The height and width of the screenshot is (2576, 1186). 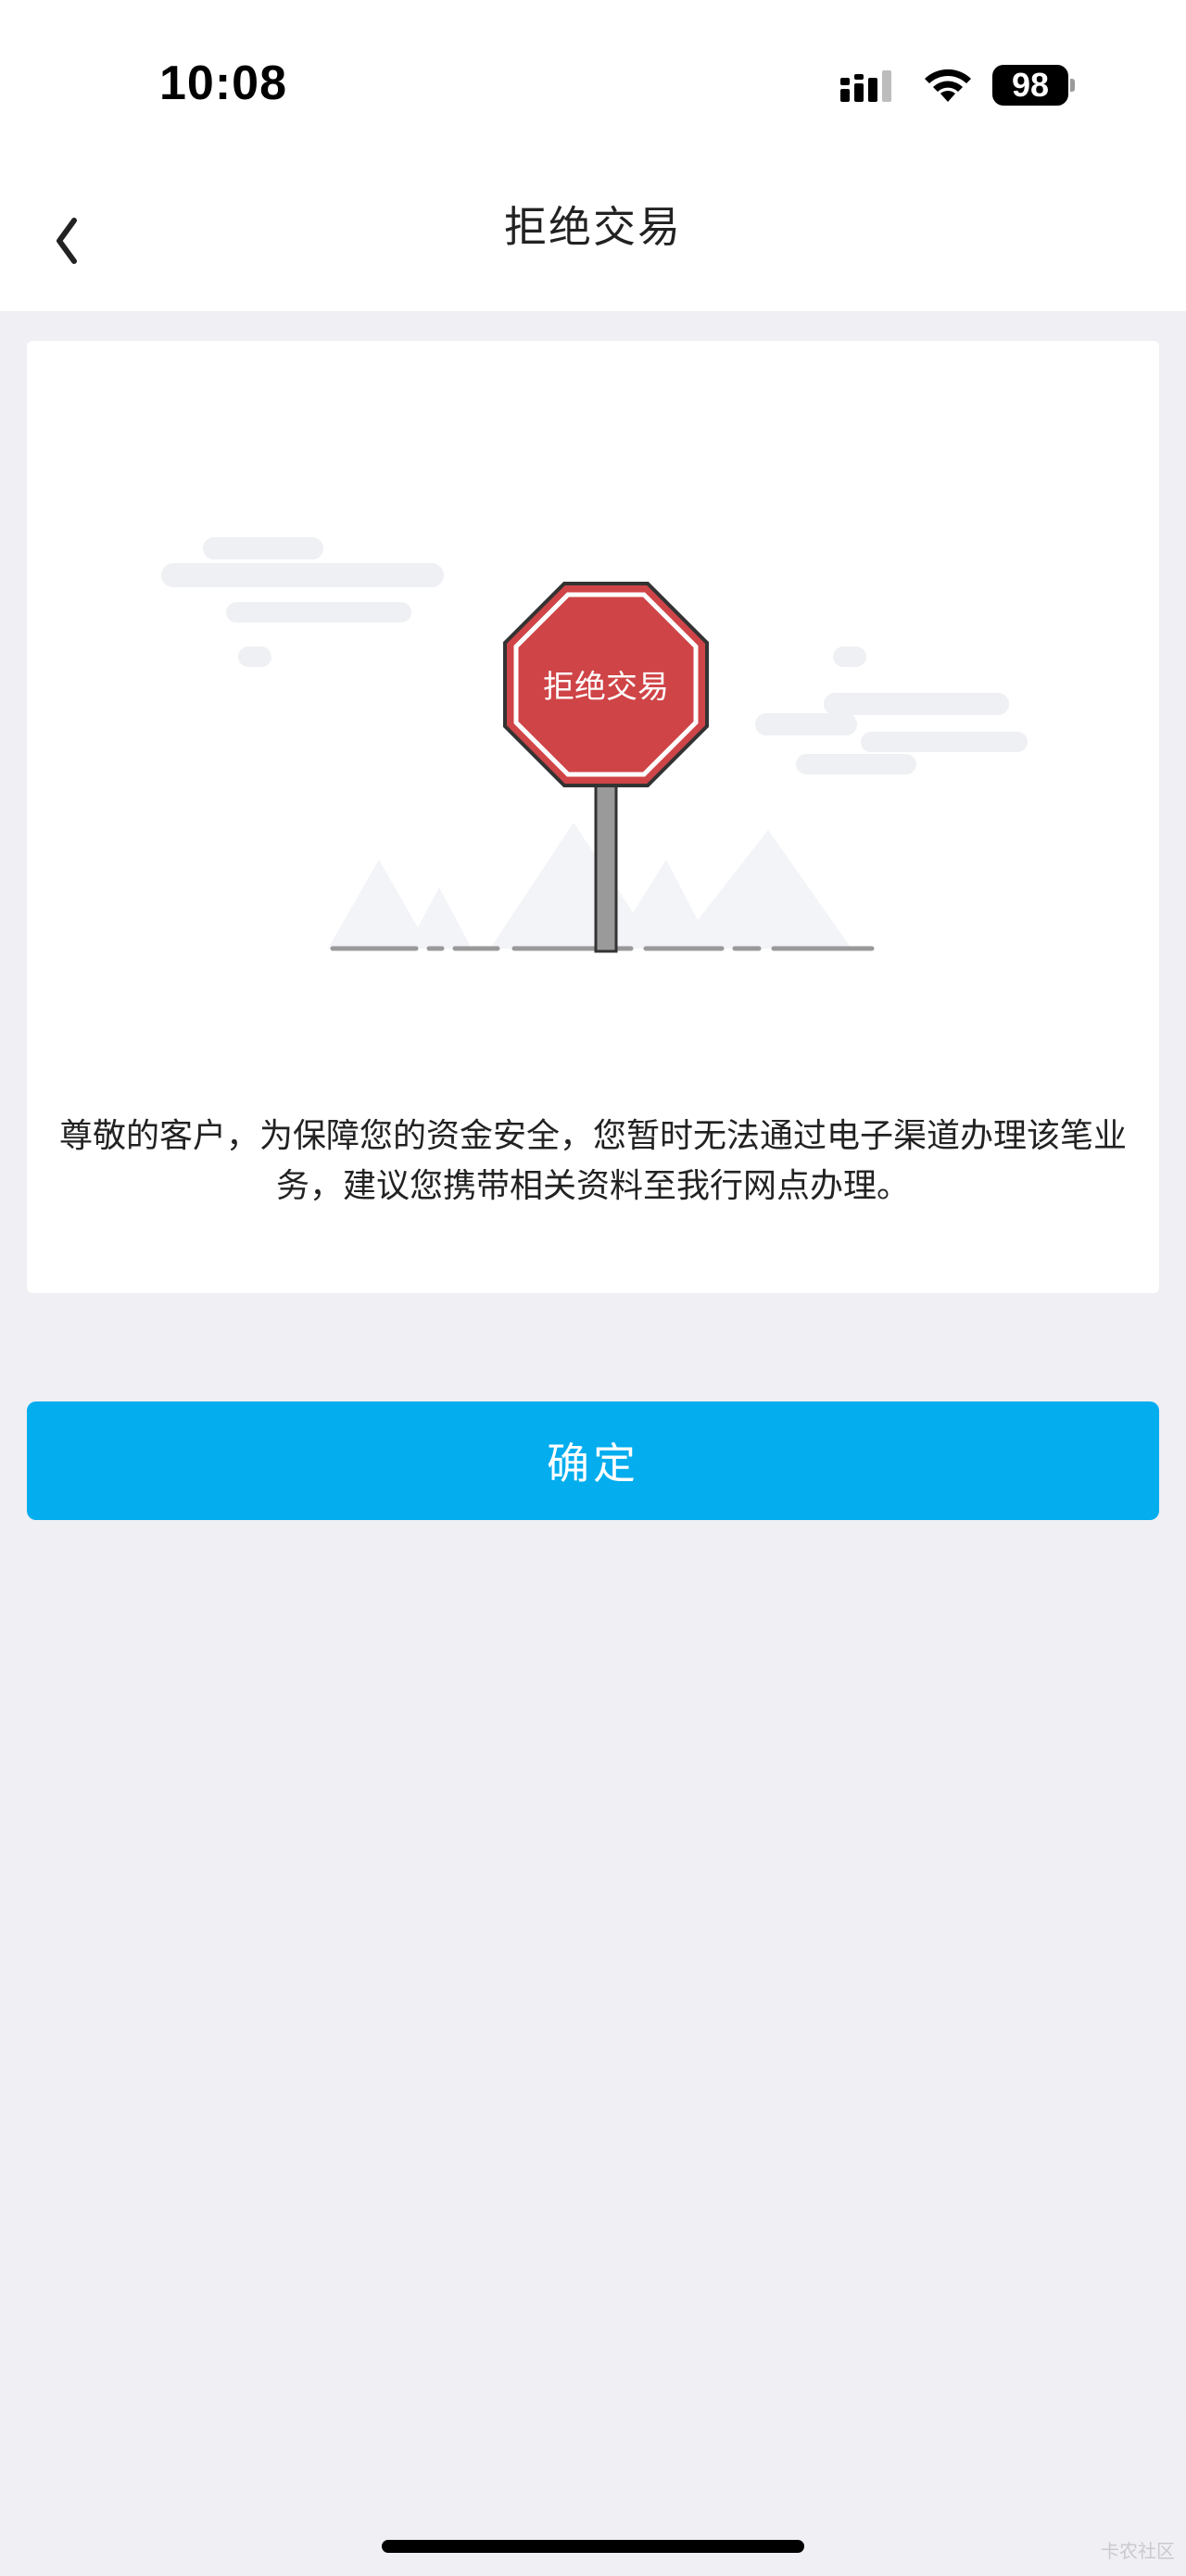 What do you see at coordinates (92, 241) in the screenshot?
I see `back-button` at bounding box center [92, 241].